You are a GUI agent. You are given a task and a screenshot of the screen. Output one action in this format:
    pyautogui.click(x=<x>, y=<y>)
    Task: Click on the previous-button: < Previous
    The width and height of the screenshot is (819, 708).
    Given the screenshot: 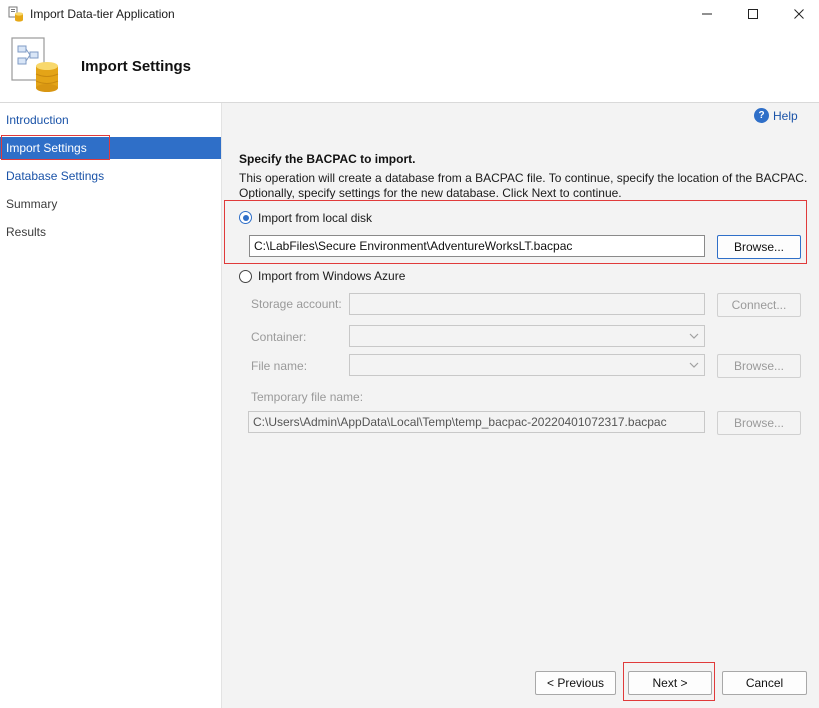 What is the action you would take?
    pyautogui.click(x=575, y=683)
    